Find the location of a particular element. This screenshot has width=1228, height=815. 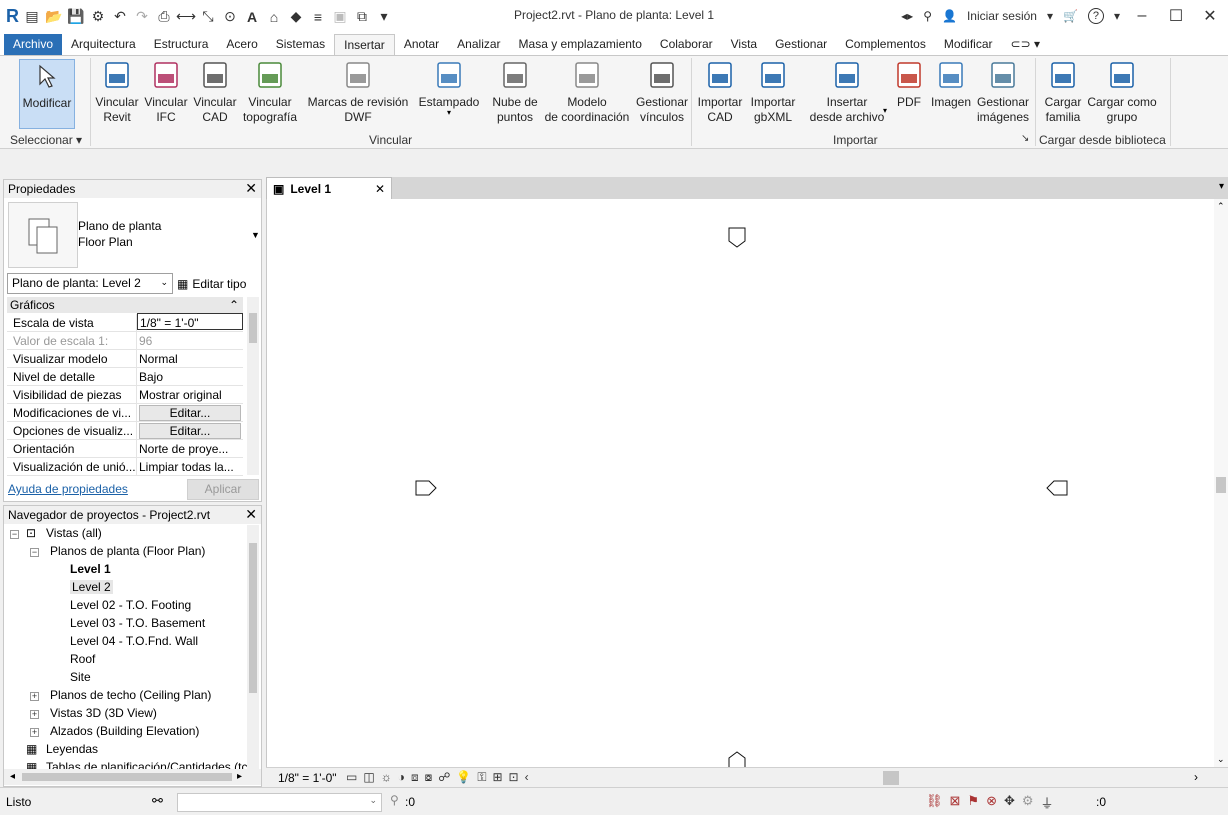

browser-node: Planos de techo (Ceiling Plan) is located at coordinates (130, 695).